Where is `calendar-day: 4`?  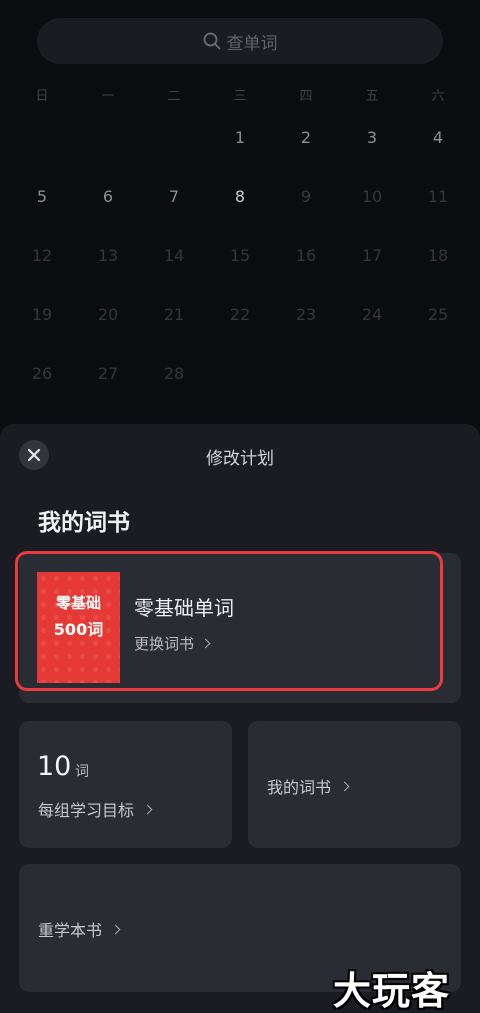 calendar-day: 4 is located at coordinates (438, 137).